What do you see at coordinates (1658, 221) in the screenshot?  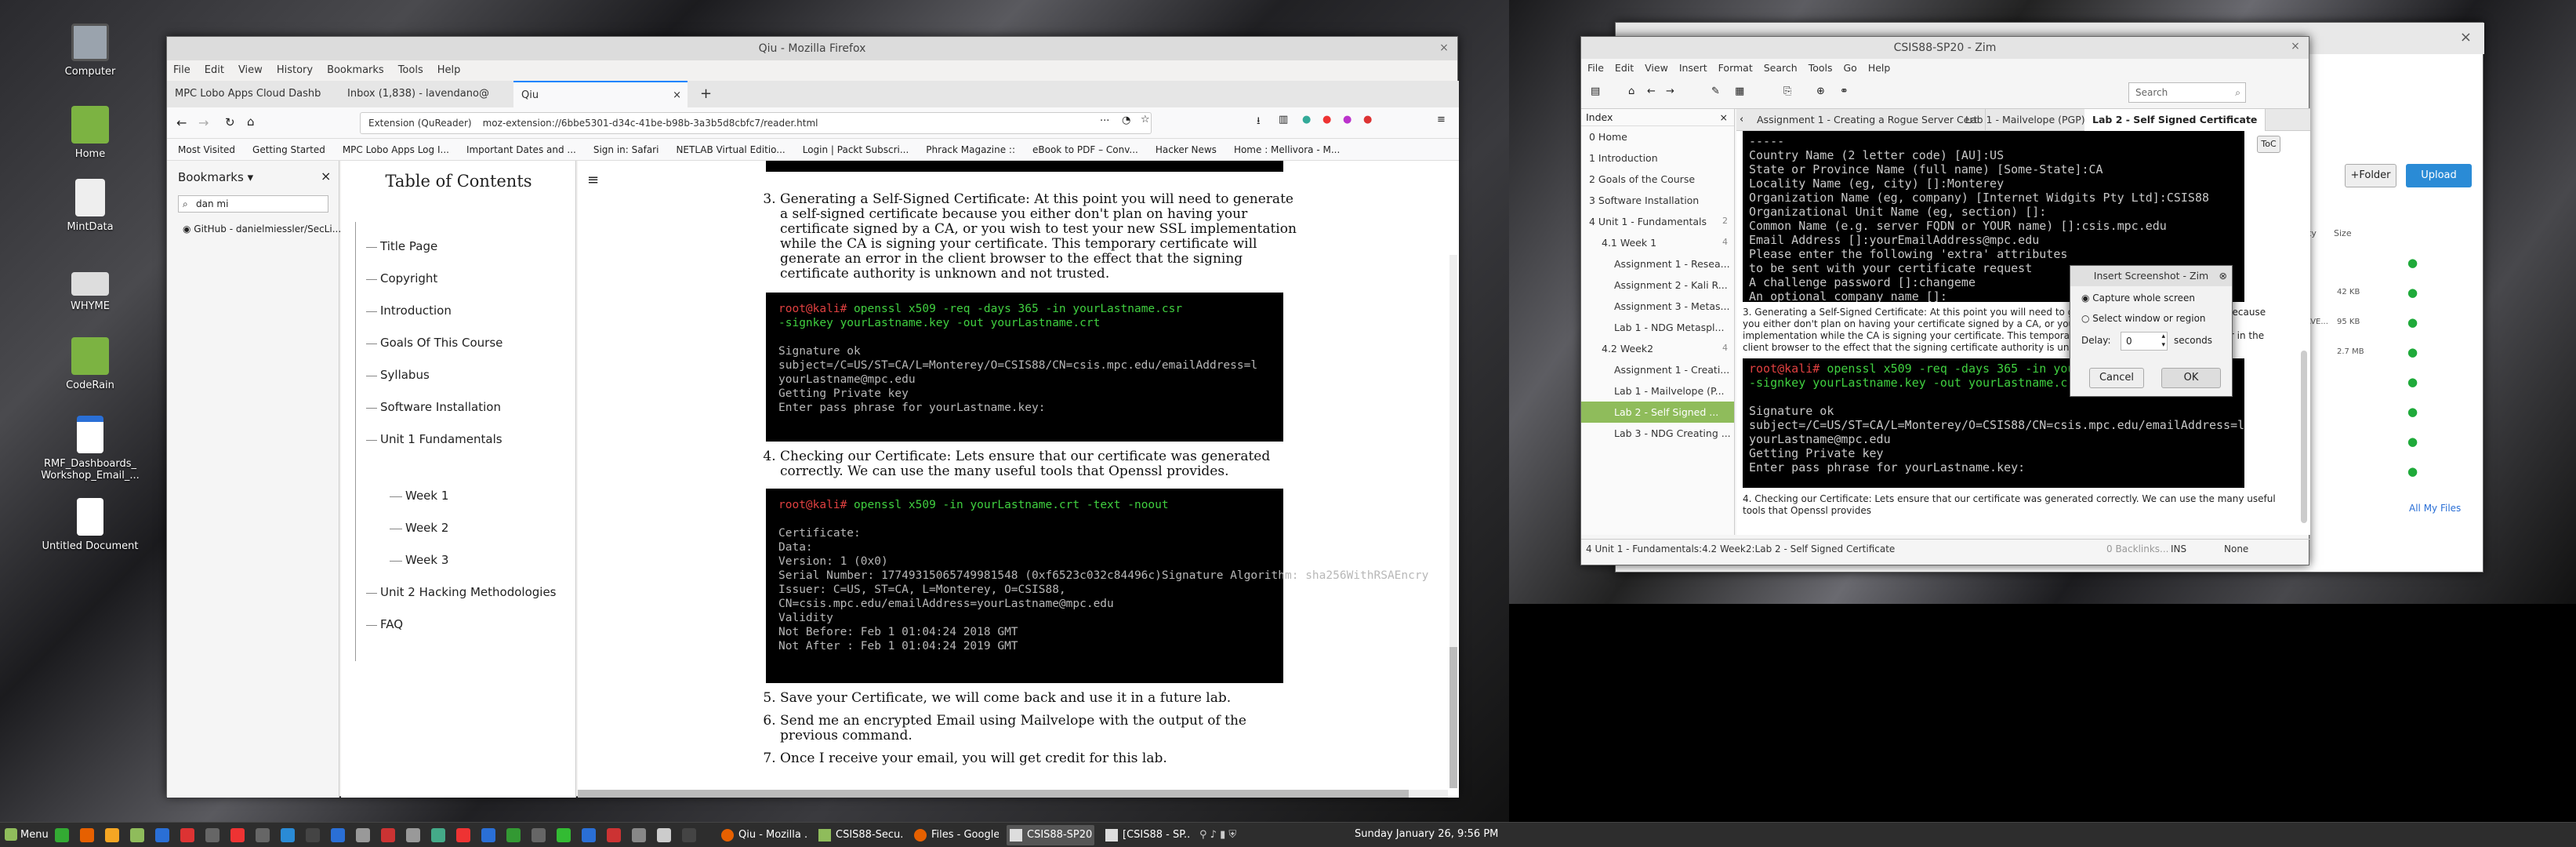 I see `index-item: 4 Unit 1 - Fundamentals` at bounding box center [1658, 221].